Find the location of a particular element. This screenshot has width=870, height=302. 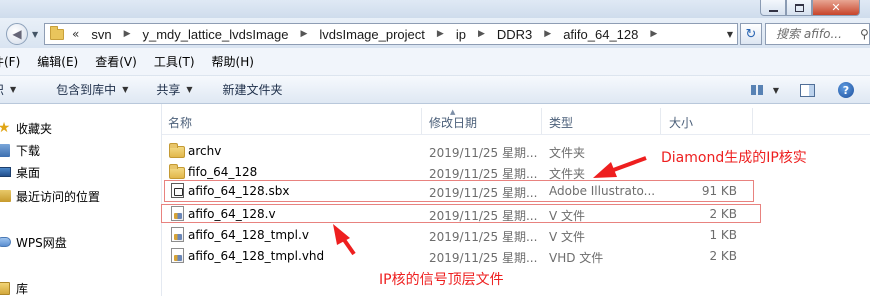

arrow-to-v-file is located at coordinates (344, 240).